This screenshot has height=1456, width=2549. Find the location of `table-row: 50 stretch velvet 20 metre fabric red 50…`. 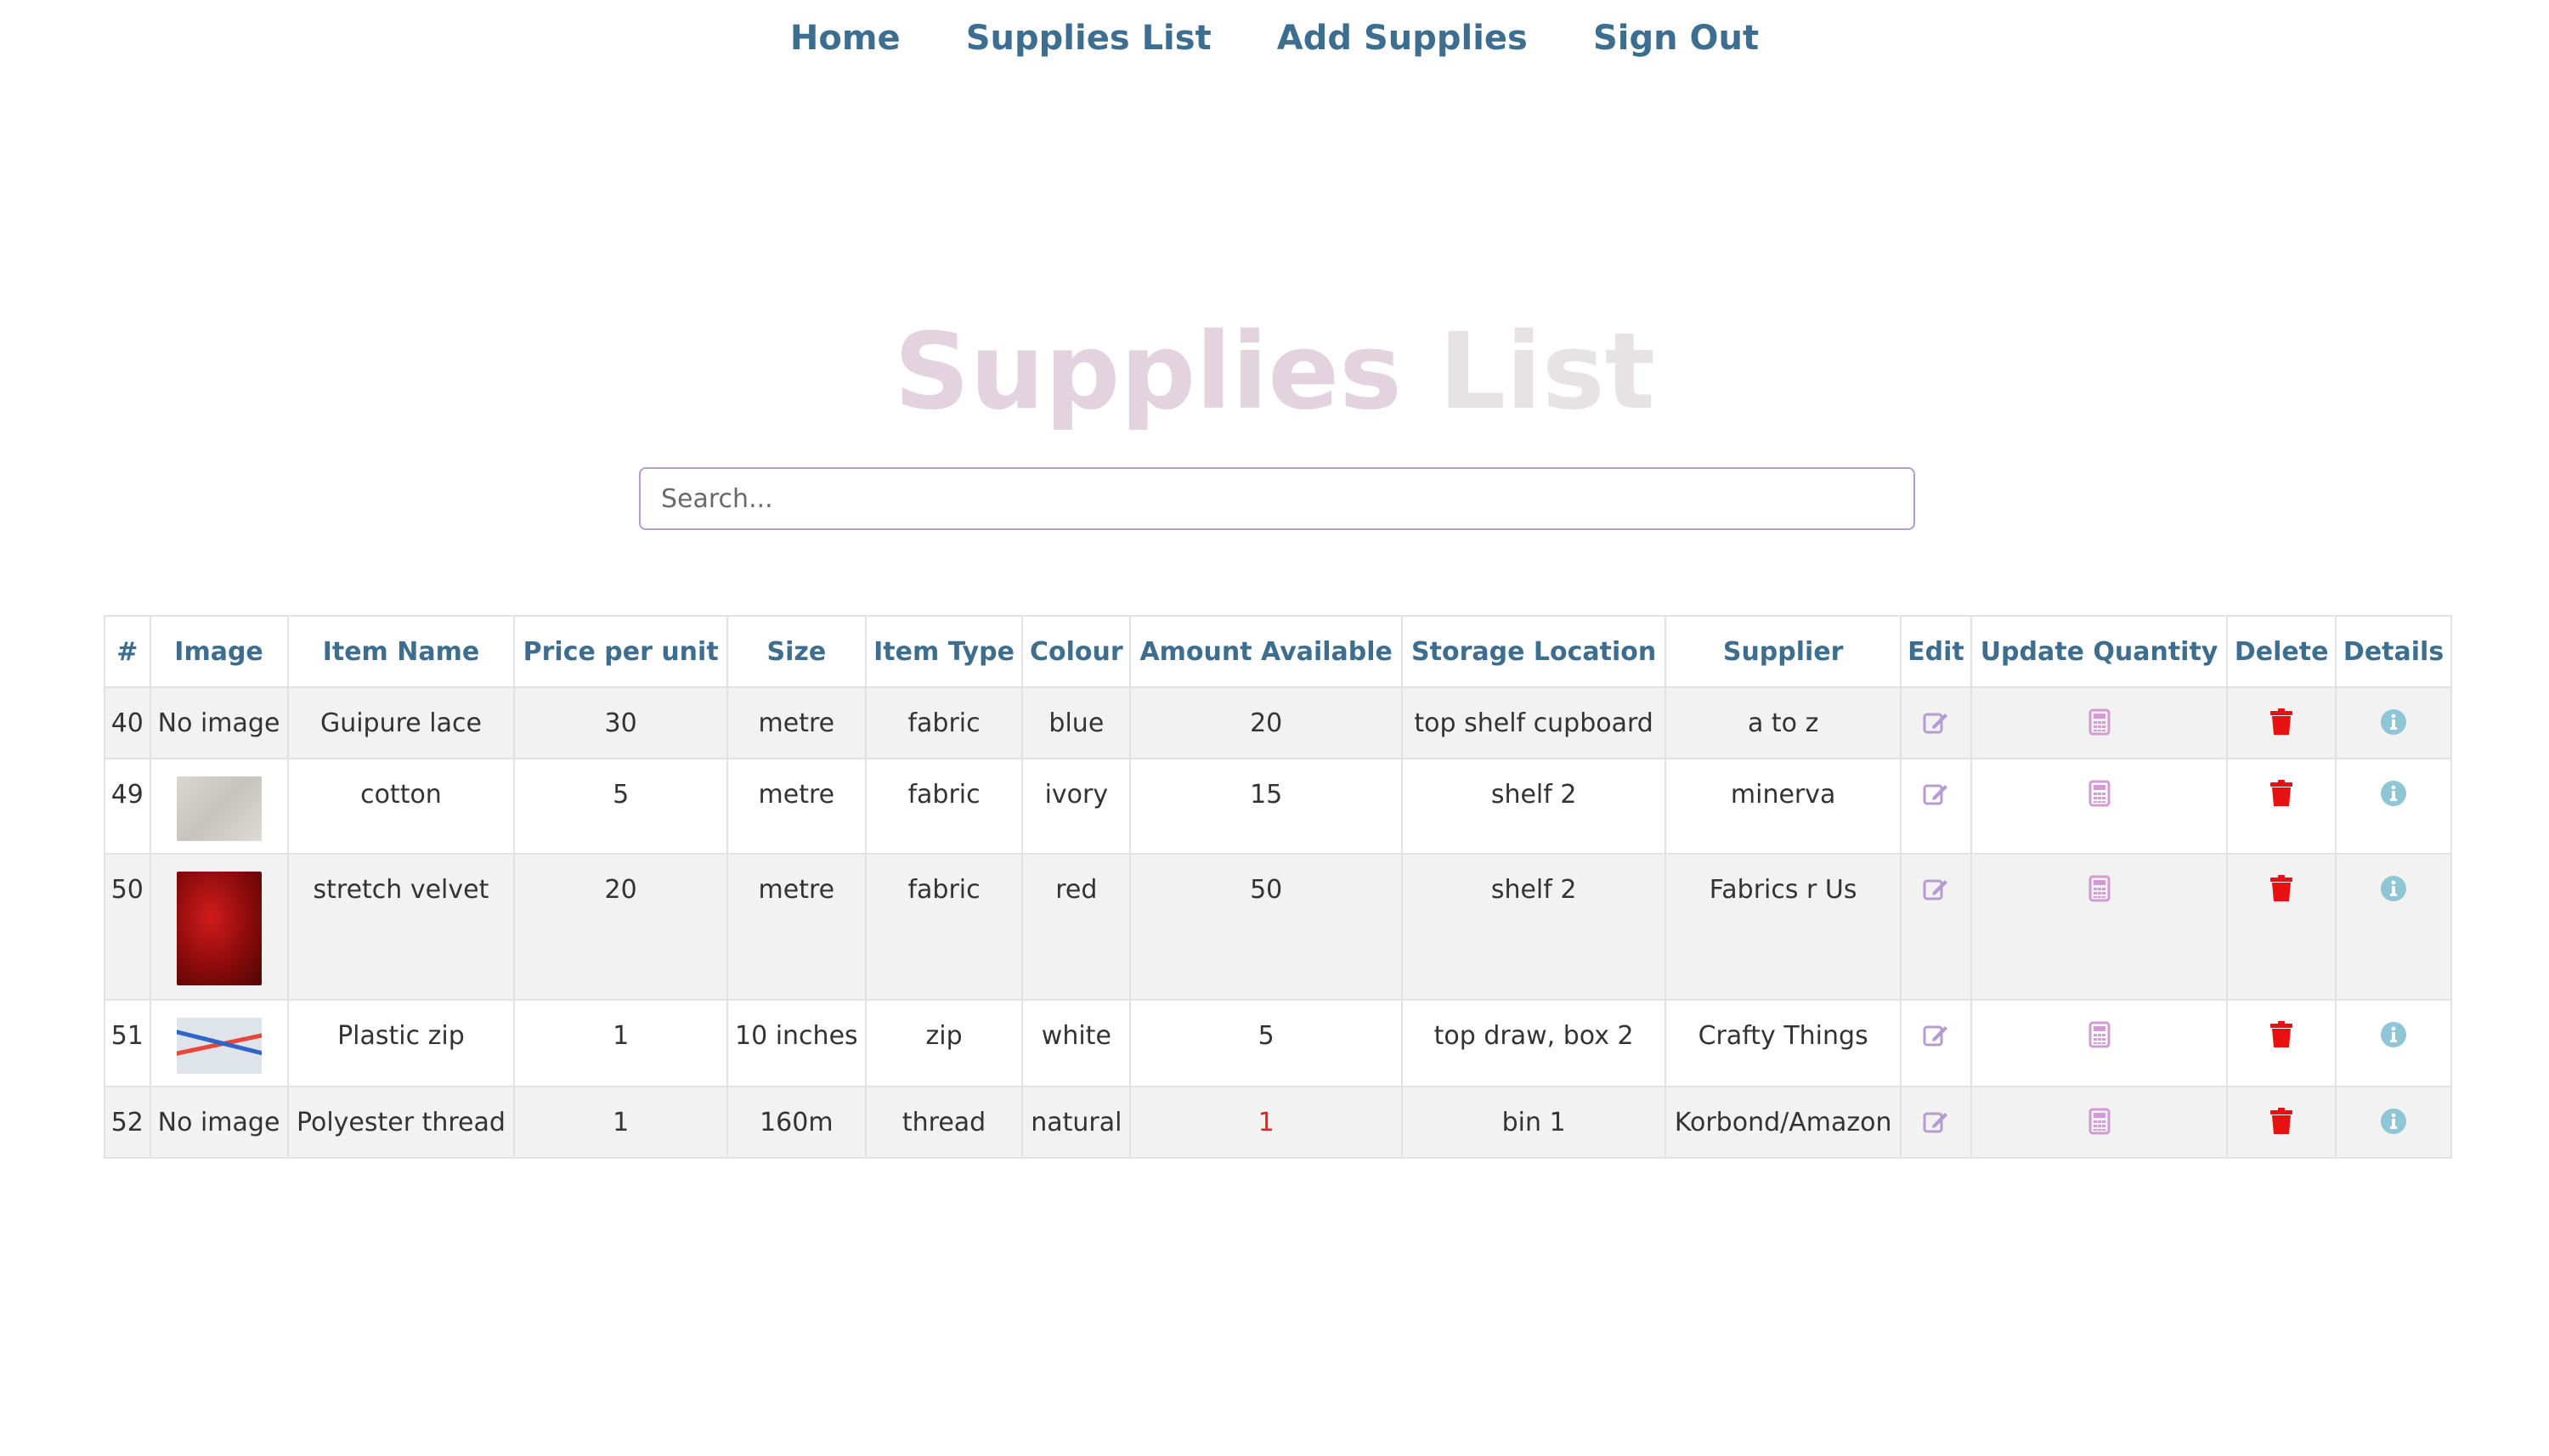

table-row: 50 stretch velvet 20 metre fabric red 50… is located at coordinates (1278, 927).